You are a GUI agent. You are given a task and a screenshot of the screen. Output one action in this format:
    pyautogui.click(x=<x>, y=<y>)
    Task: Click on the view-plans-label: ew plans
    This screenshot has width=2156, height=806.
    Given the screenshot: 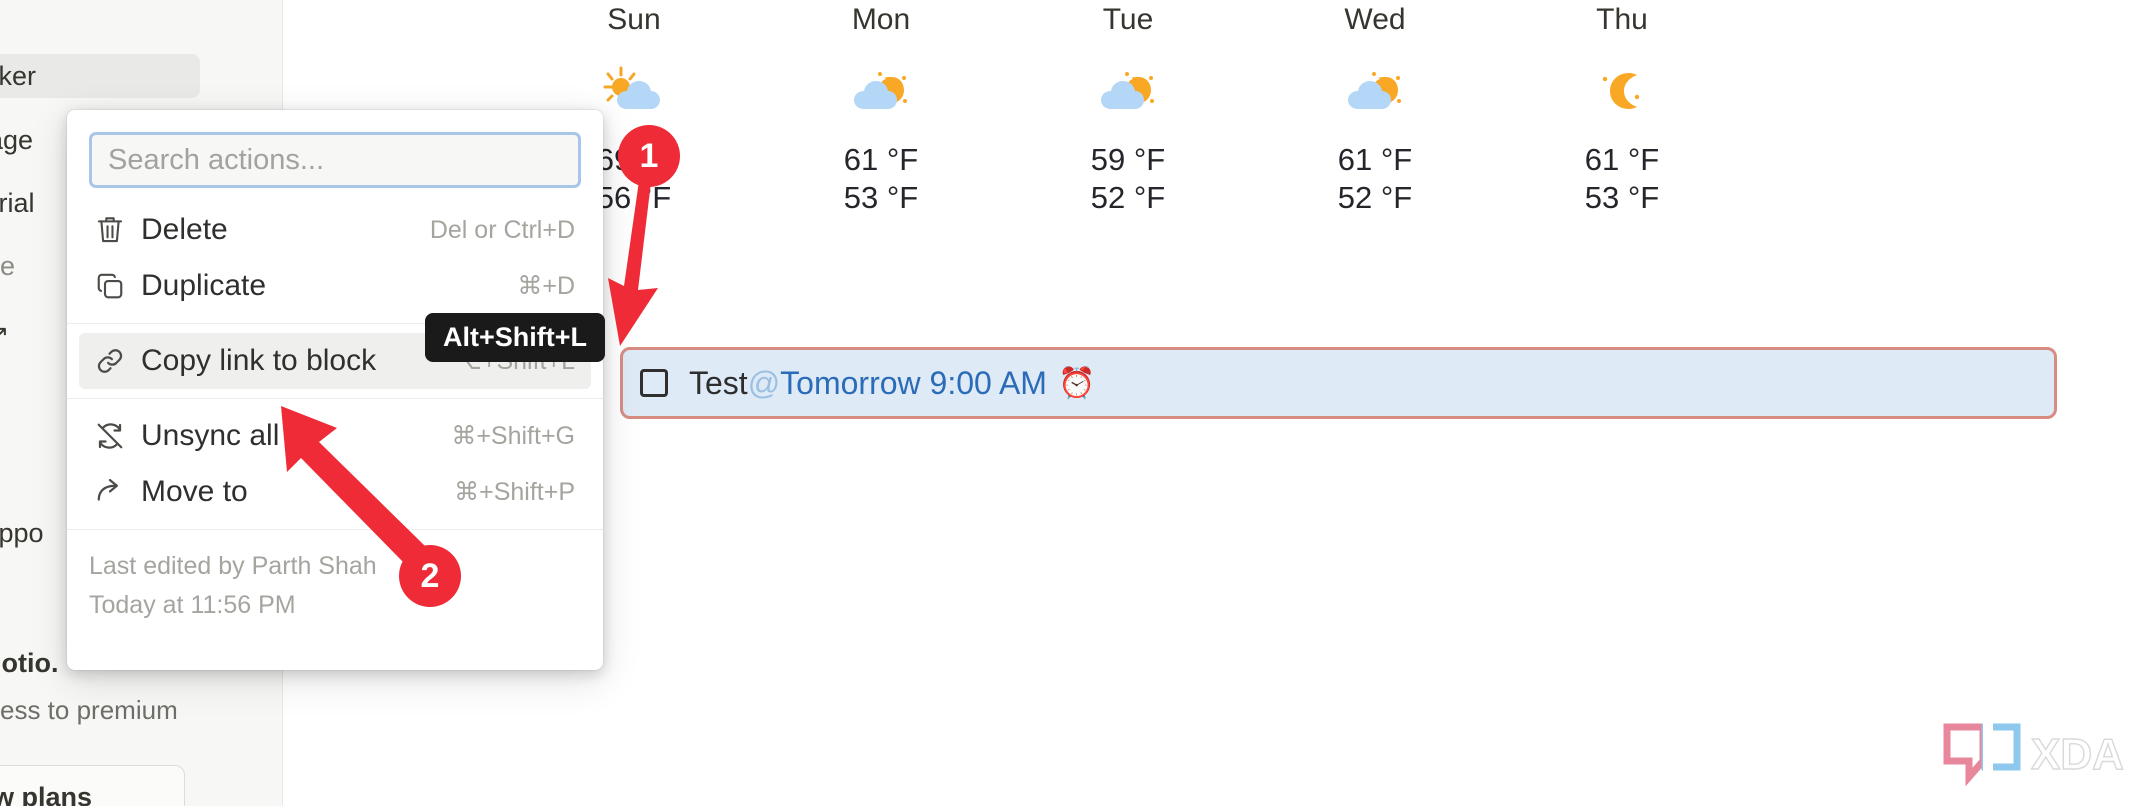 What is the action you would take?
    pyautogui.click(x=46, y=794)
    